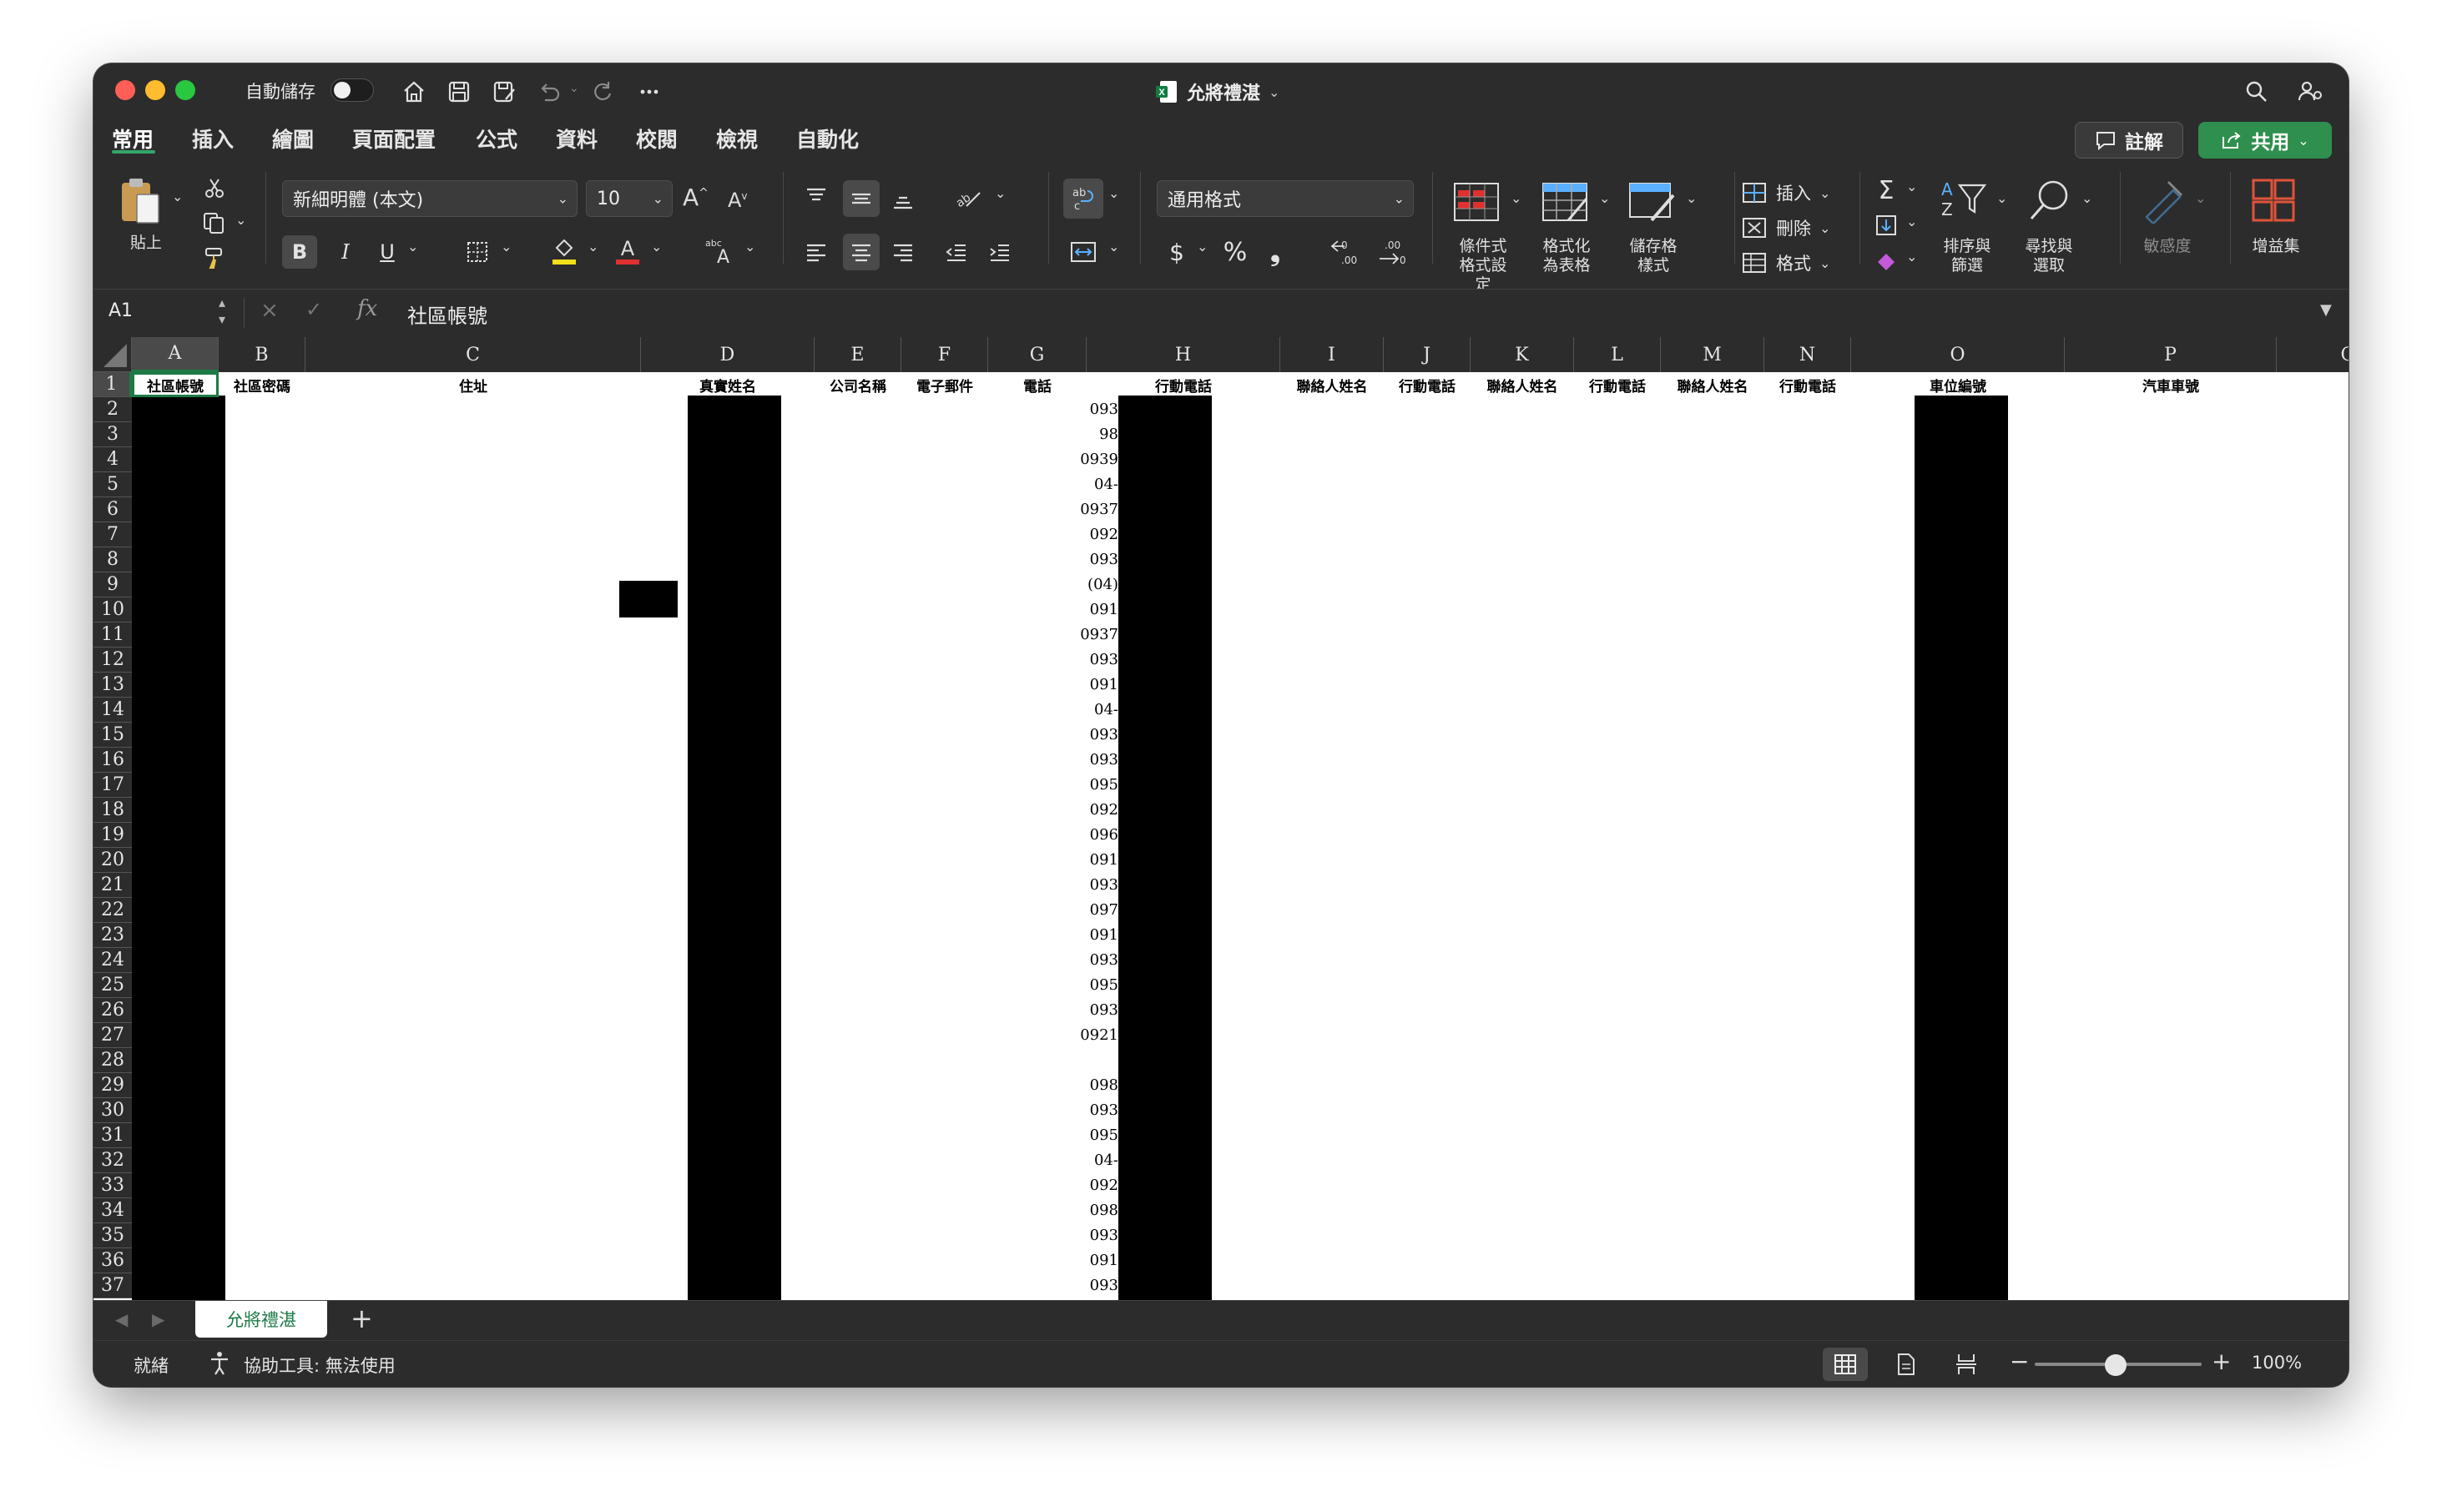 Image resolution: width=2442 pixels, height=1512 pixels. I want to click on decrease-indent-icon, so click(956, 252).